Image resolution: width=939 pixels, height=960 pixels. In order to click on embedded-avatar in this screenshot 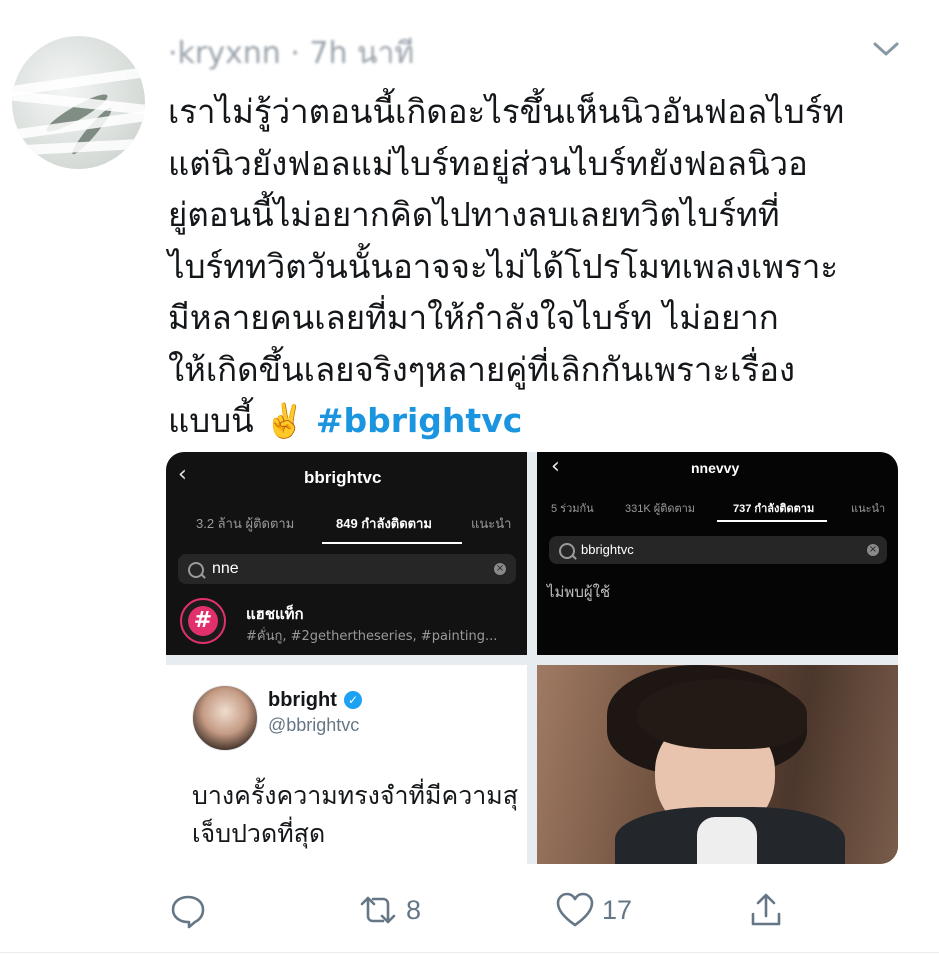, I will do `click(225, 718)`.